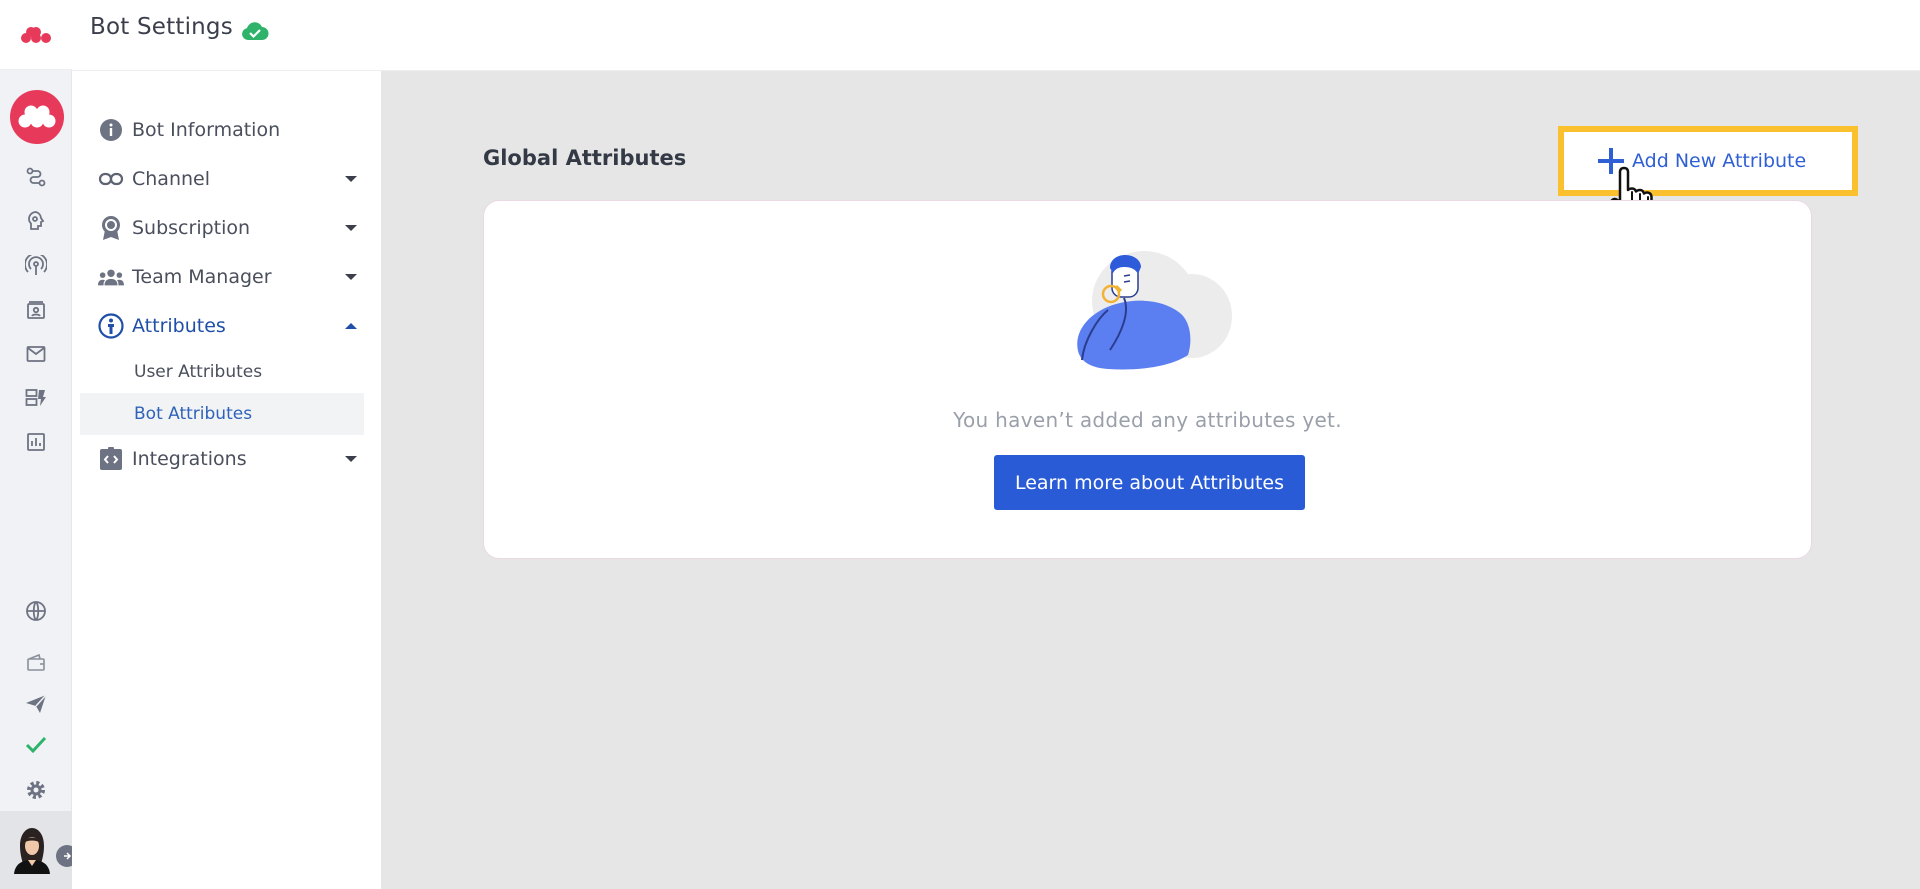 The width and height of the screenshot is (1920, 889). I want to click on section-title: Global Attributes, so click(585, 158).